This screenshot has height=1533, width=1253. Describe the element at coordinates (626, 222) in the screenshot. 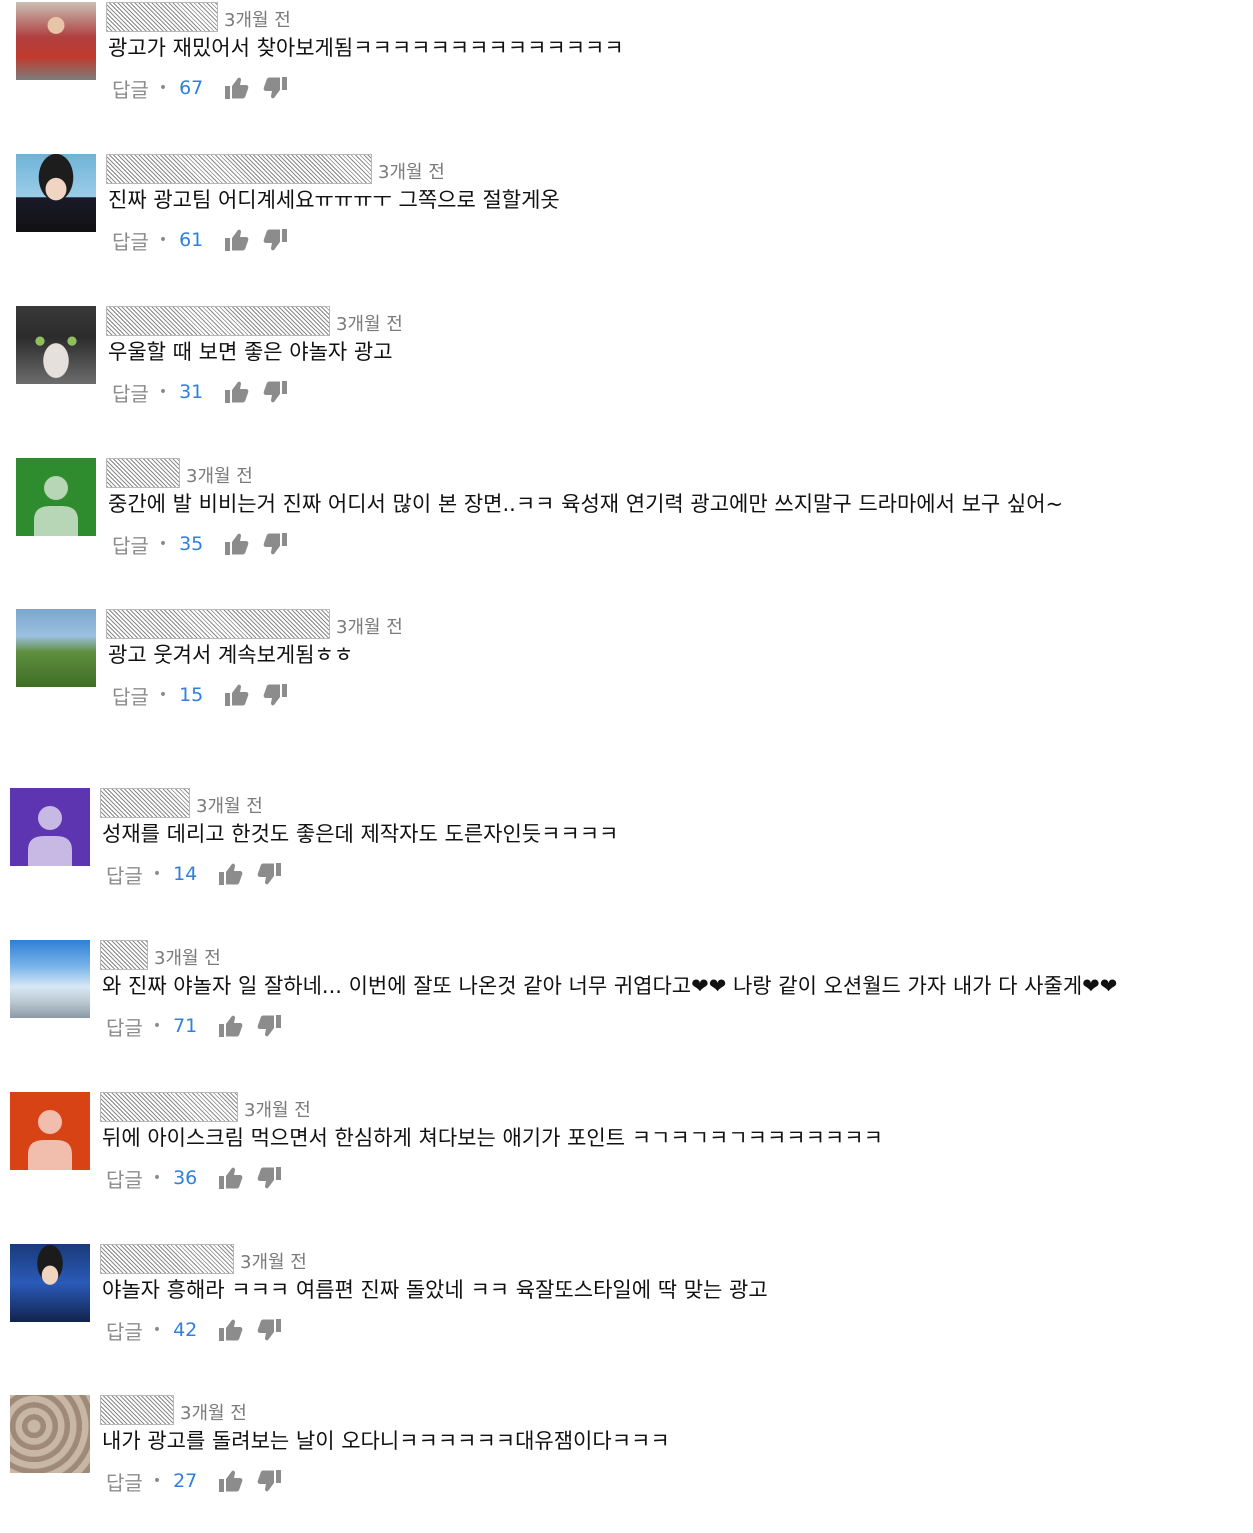

I see `comment-item: 3개월 전 진짜 광고팀 어디계세요ㅠㅠㅠㅜ 그쪽으로 절할게옷 답글 • 61` at that location.